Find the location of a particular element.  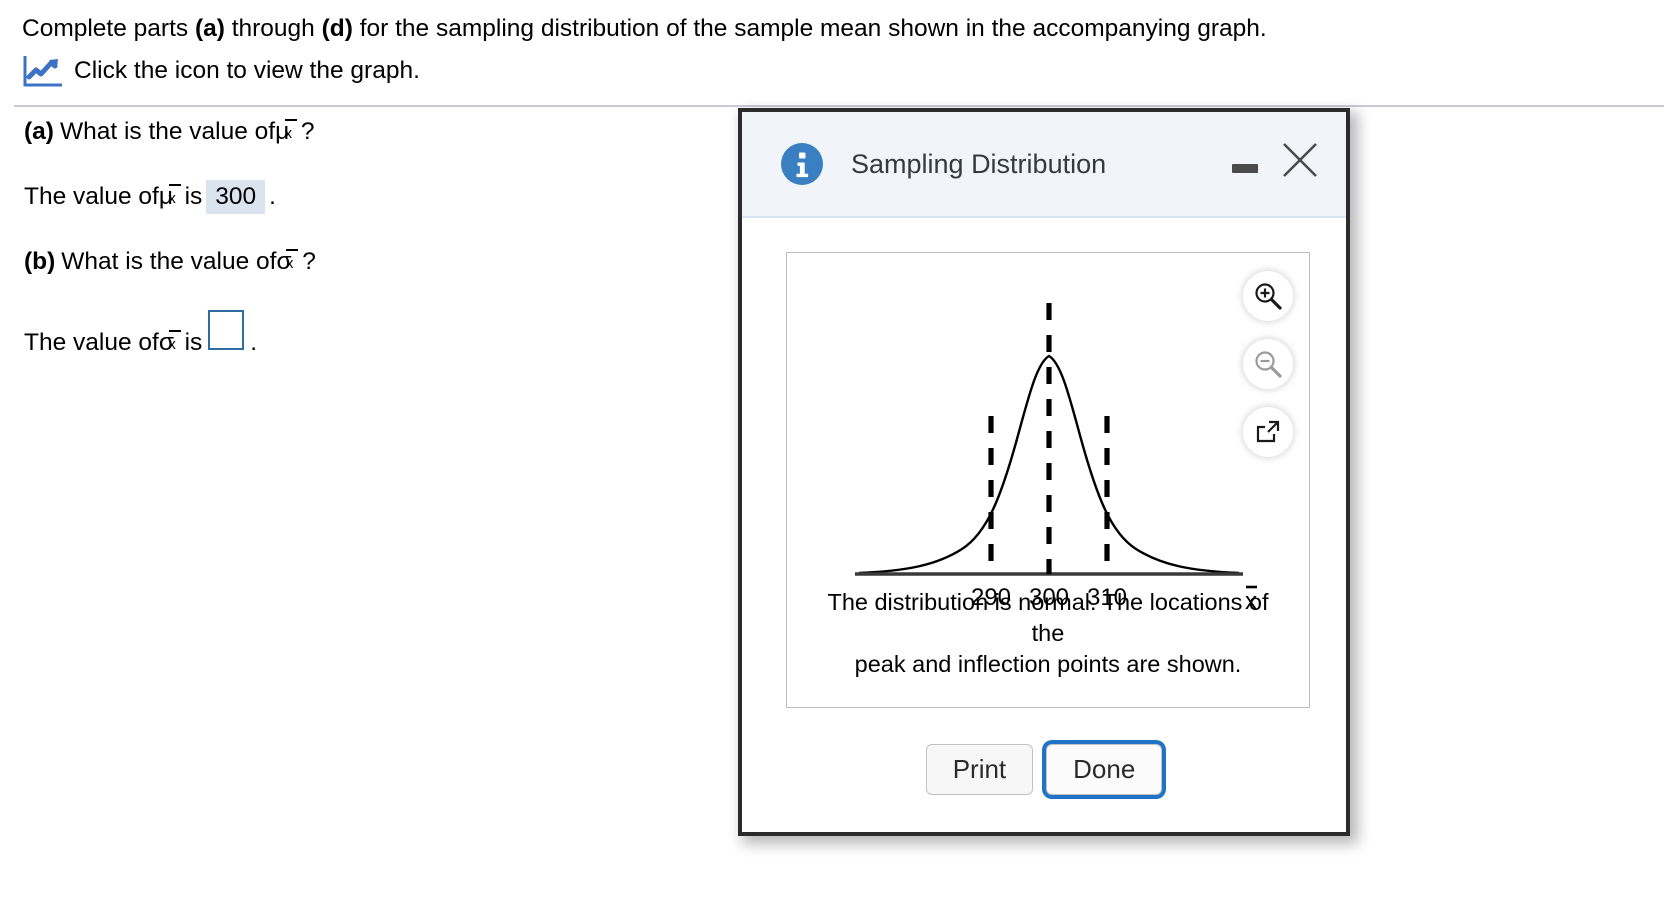

sigma-xbar-symbol: σx is located at coordinates (289, 262).